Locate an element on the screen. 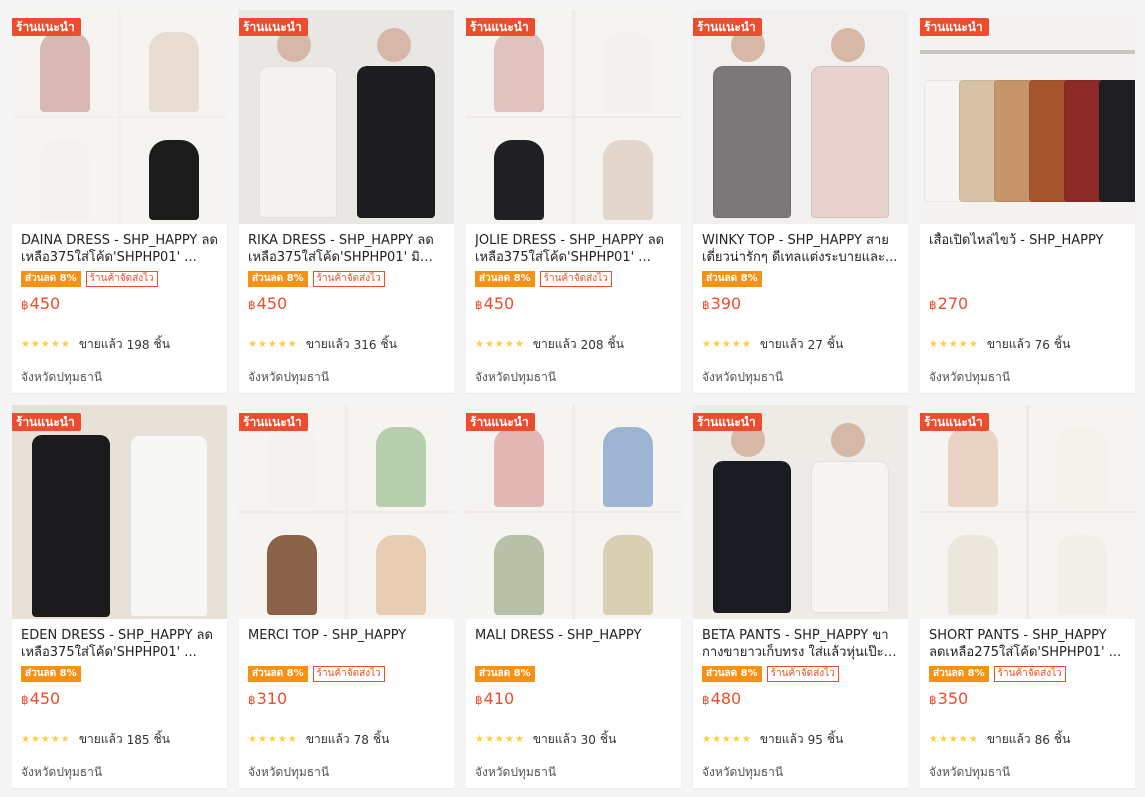 The width and height of the screenshot is (1145, 797). sold-count: 198 is located at coordinates (138, 344).